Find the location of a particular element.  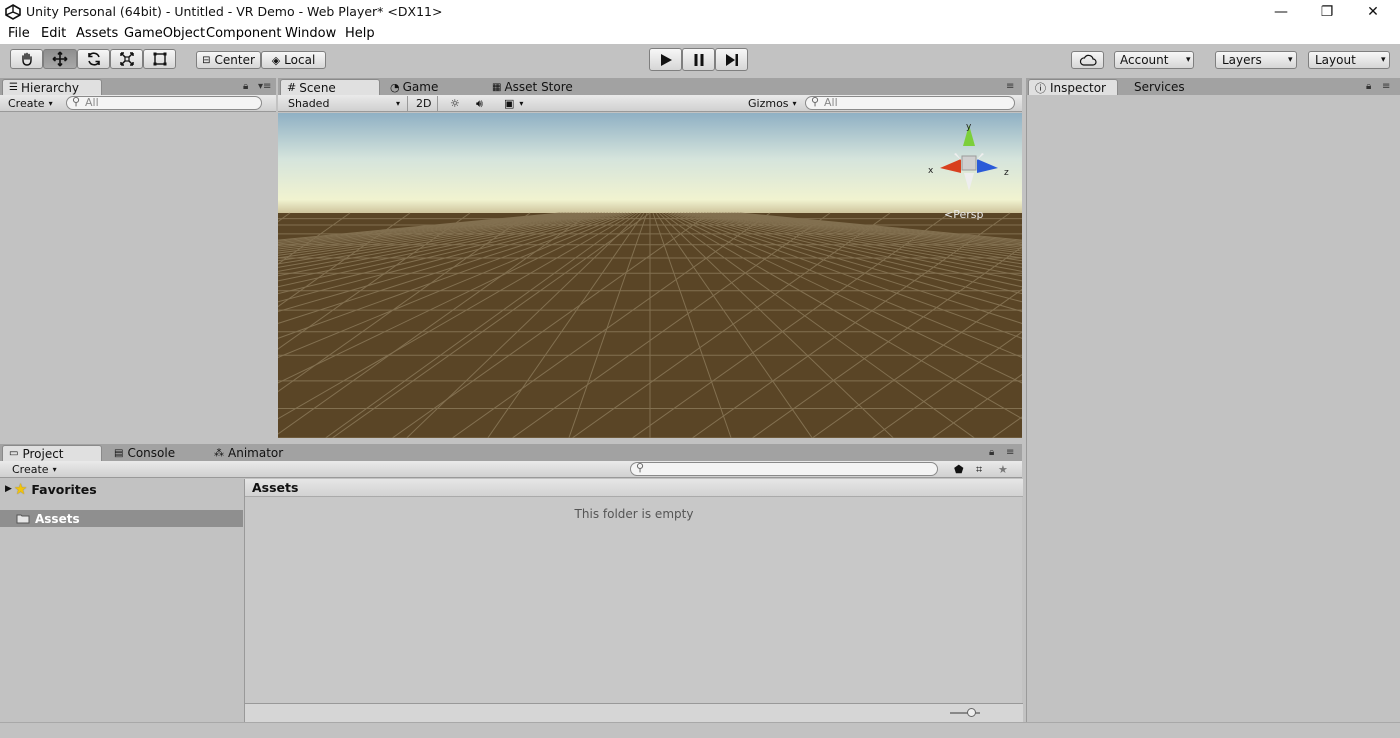

gizmos-dropdown: Gizmos ▾ is located at coordinates (771, 103).